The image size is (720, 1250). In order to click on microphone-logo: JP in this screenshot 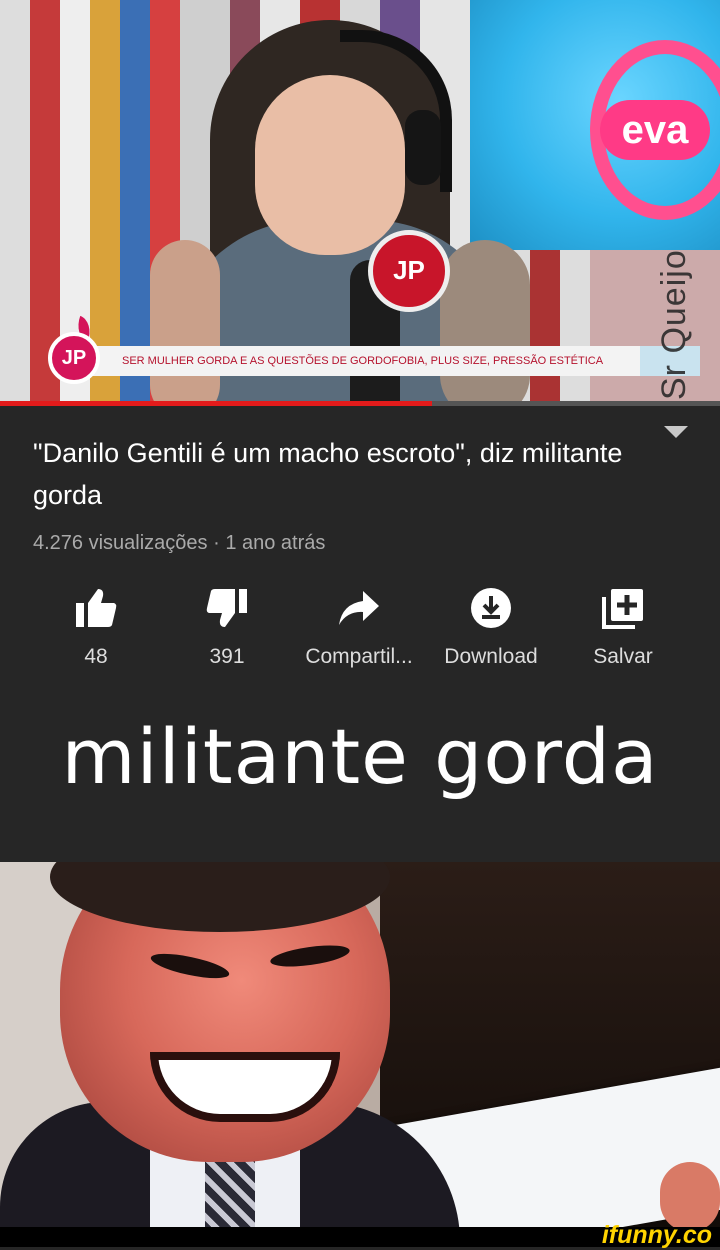, I will do `click(409, 271)`.